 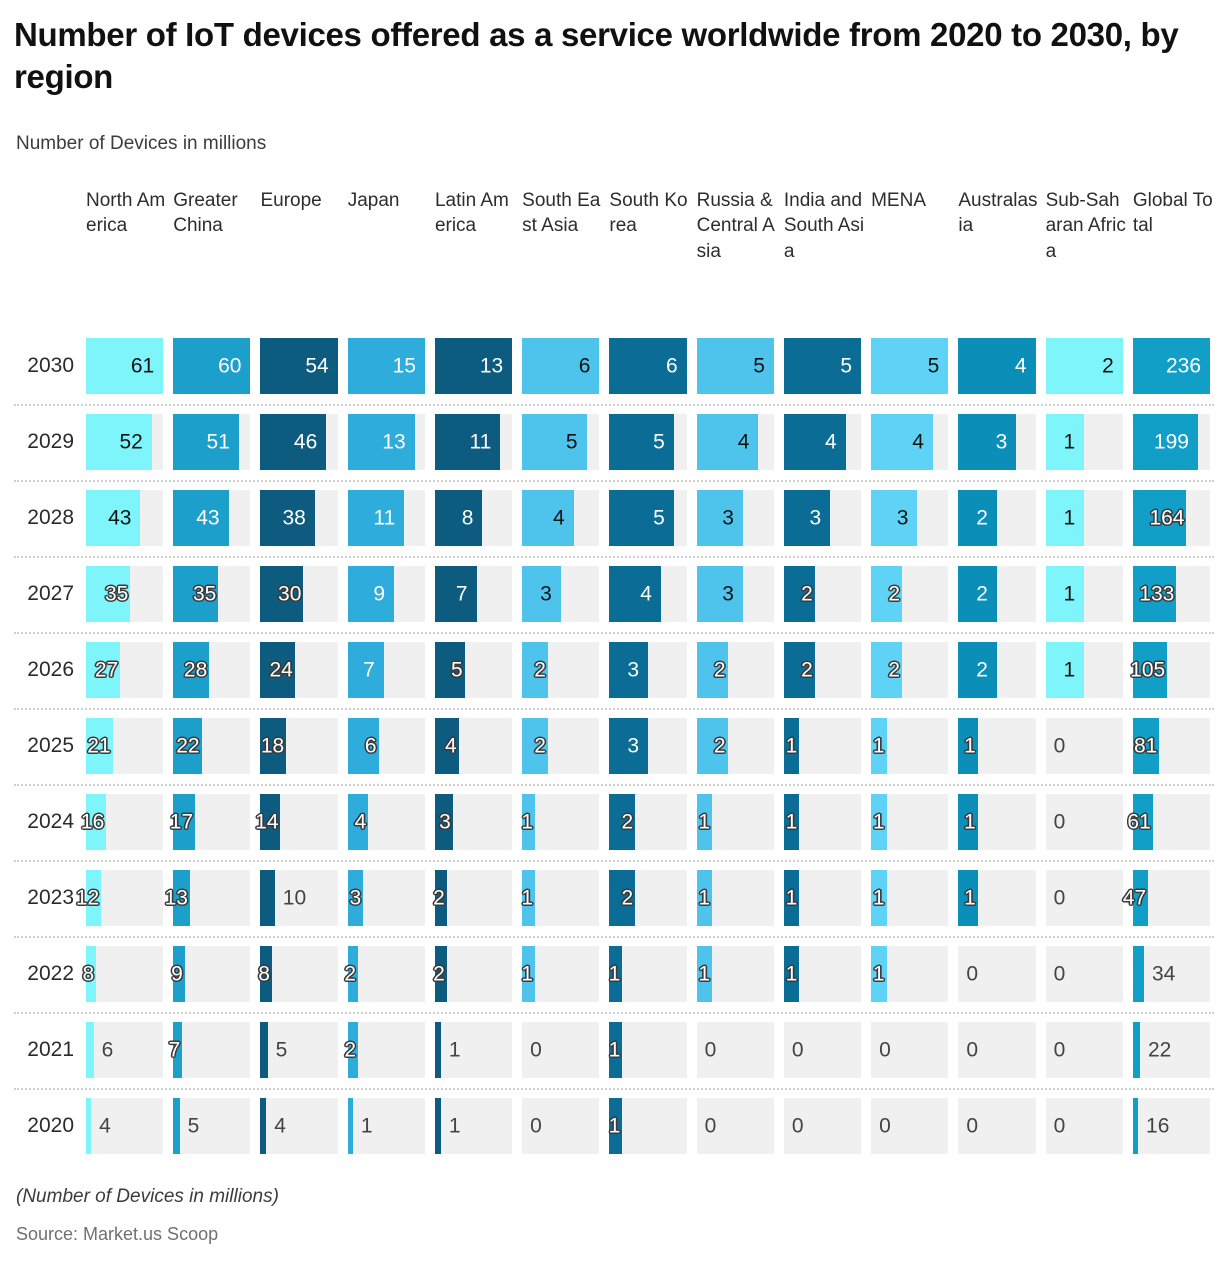 I want to click on bar-cell: 60, so click(x=216, y=366).